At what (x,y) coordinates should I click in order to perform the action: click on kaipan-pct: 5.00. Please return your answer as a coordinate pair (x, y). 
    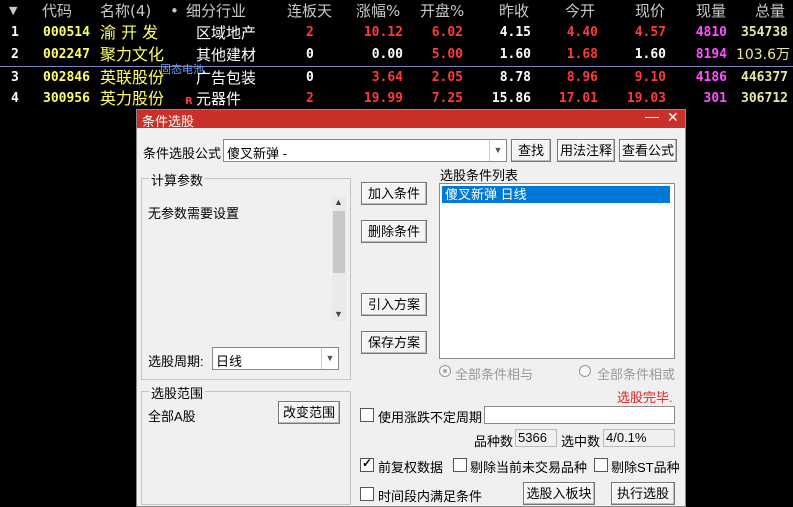
    Looking at the image, I should click on (447, 54).